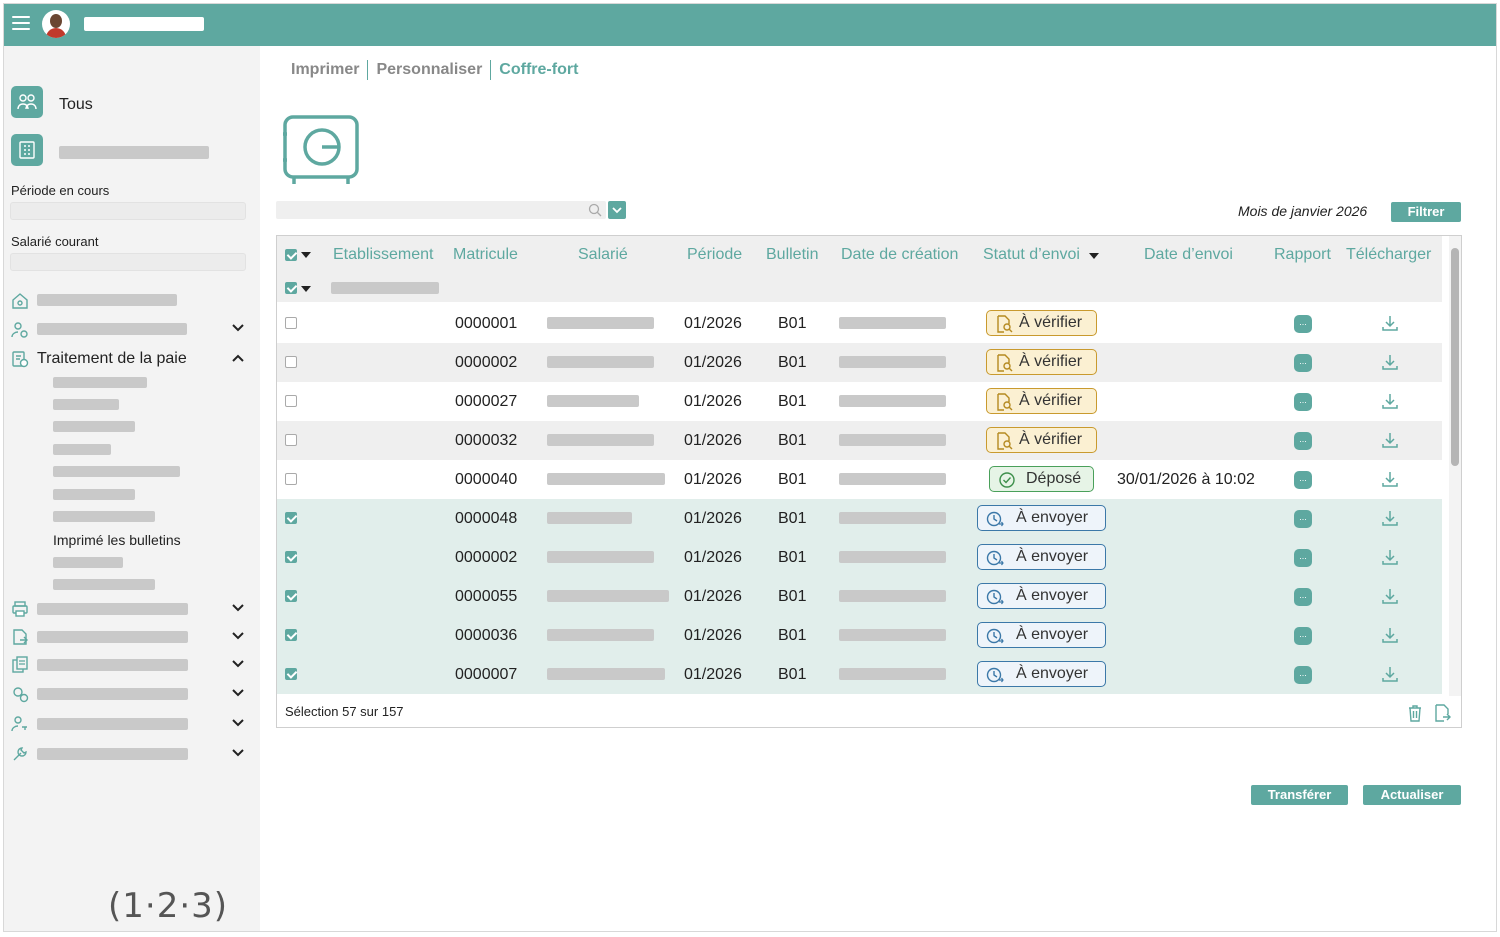  What do you see at coordinates (20, 609) in the screenshot?
I see `printer-icon` at bounding box center [20, 609].